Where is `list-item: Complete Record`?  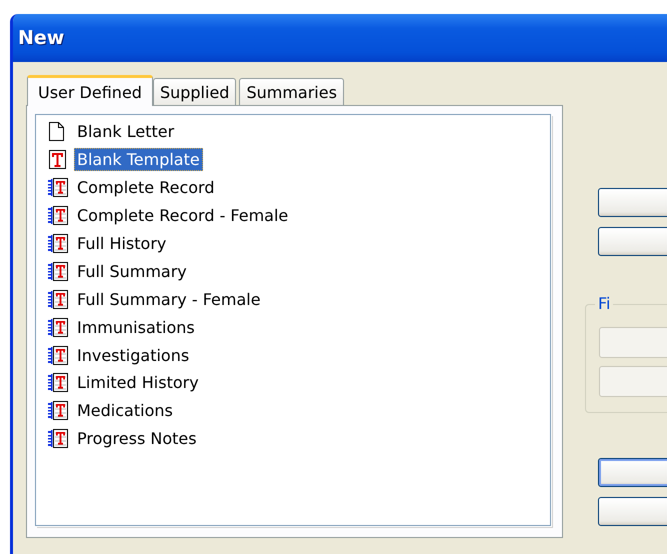
list-item: Complete Record is located at coordinates (146, 188).